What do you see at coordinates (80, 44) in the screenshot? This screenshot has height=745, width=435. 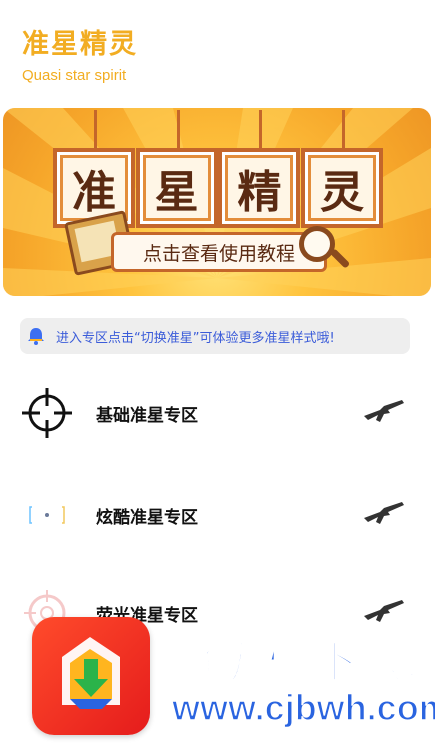 I see `app-title: 准星精灵` at bounding box center [80, 44].